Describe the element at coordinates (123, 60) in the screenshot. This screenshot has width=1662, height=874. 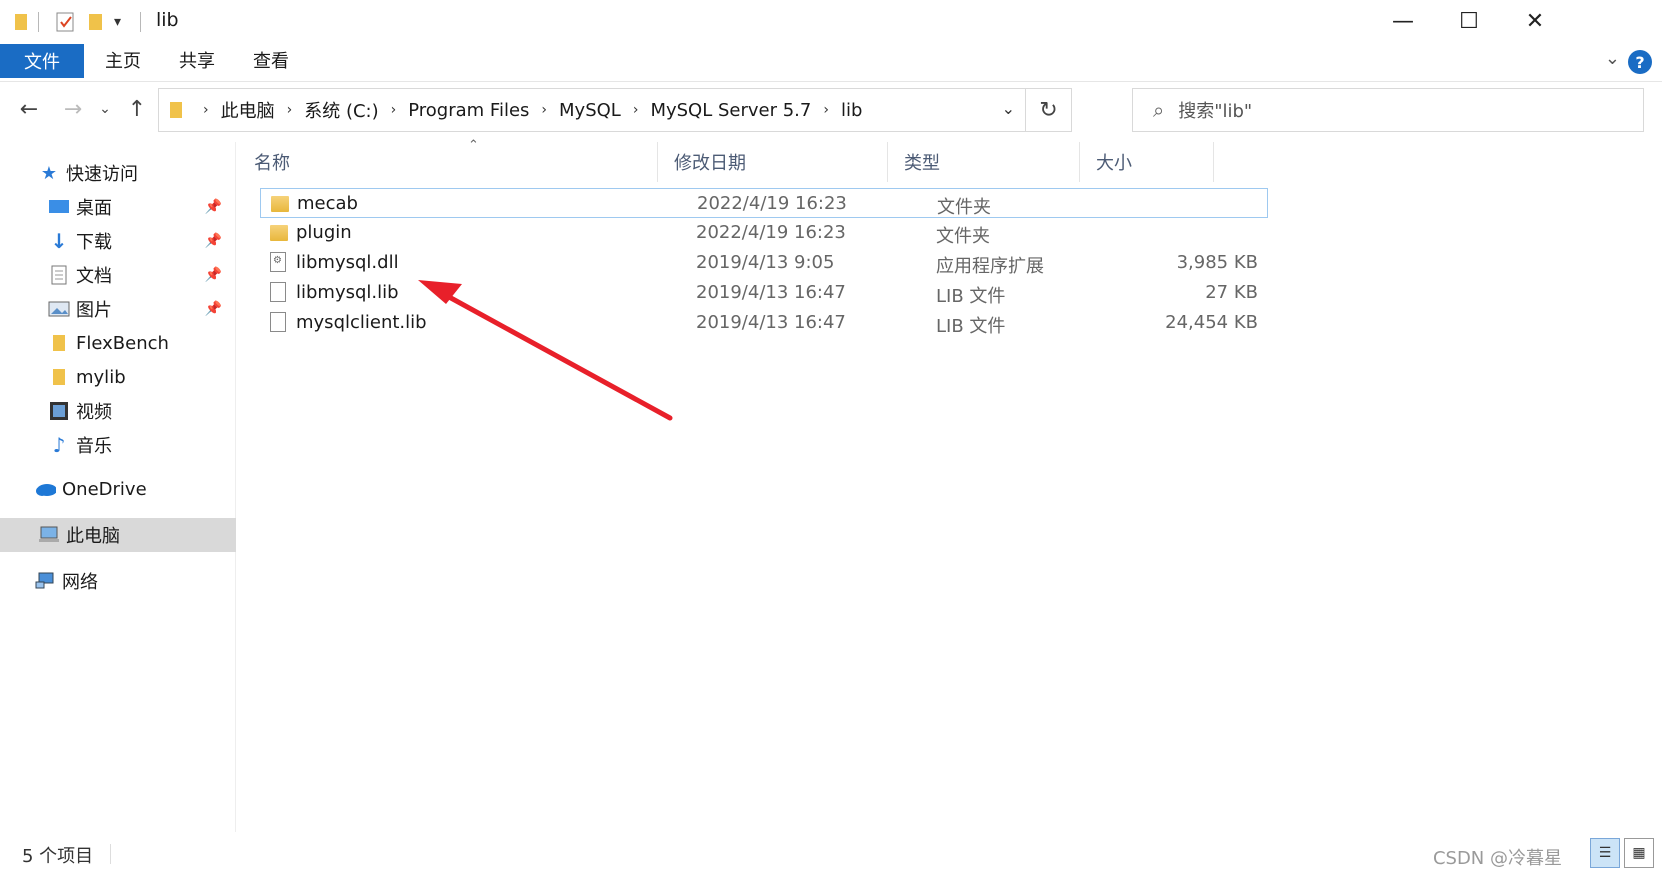
I see `tab-home: 主页` at that location.